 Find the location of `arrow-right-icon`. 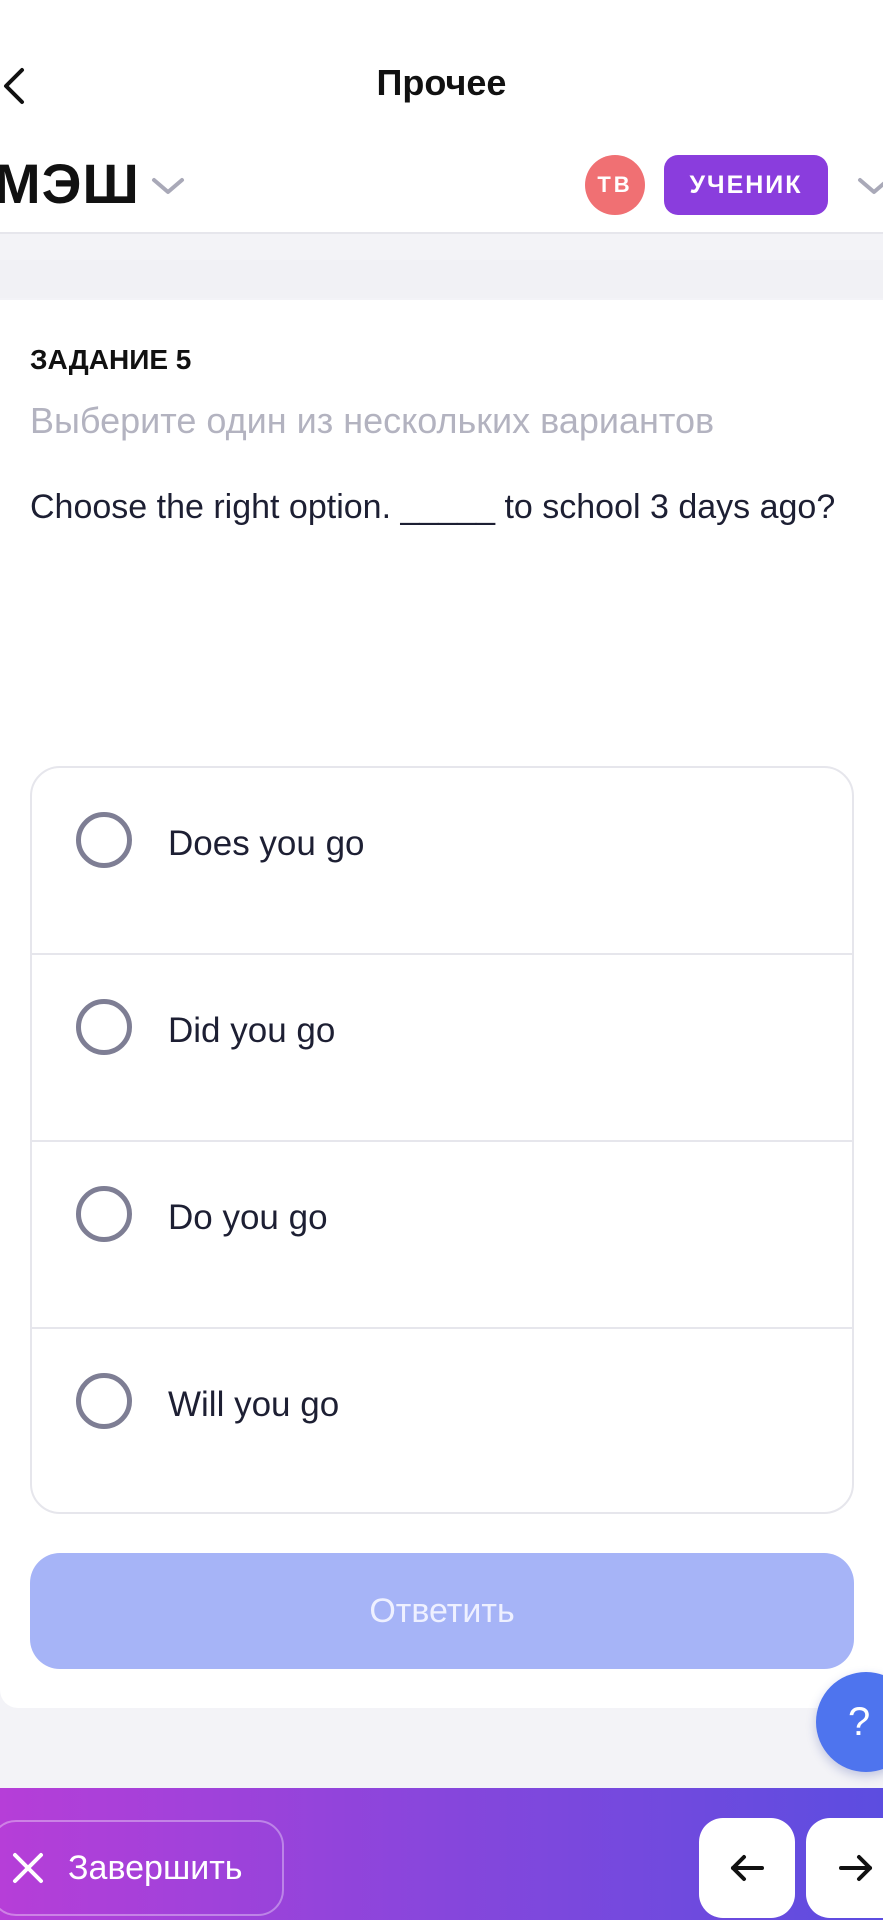

arrow-right-icon is located at coordinates (855, 1868).